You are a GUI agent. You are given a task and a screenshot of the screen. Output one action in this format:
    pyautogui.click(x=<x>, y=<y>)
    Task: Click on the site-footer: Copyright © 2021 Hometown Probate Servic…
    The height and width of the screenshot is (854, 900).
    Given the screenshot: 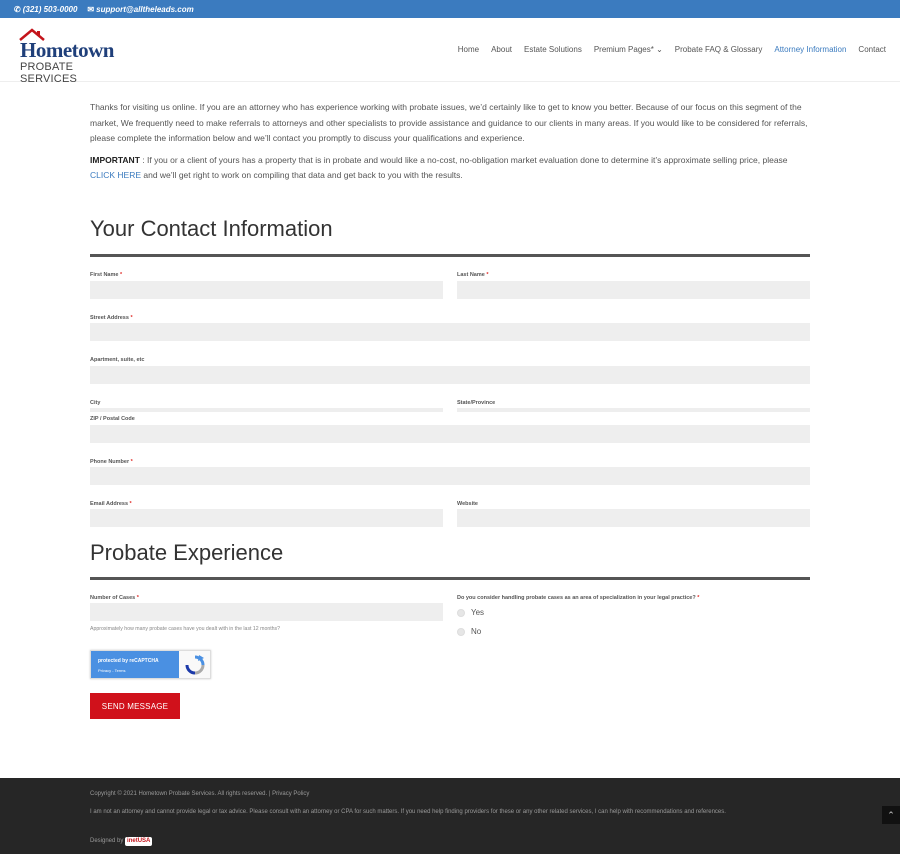 What is the action you would take?
    pyautogui.click(x=450, y=816)
    